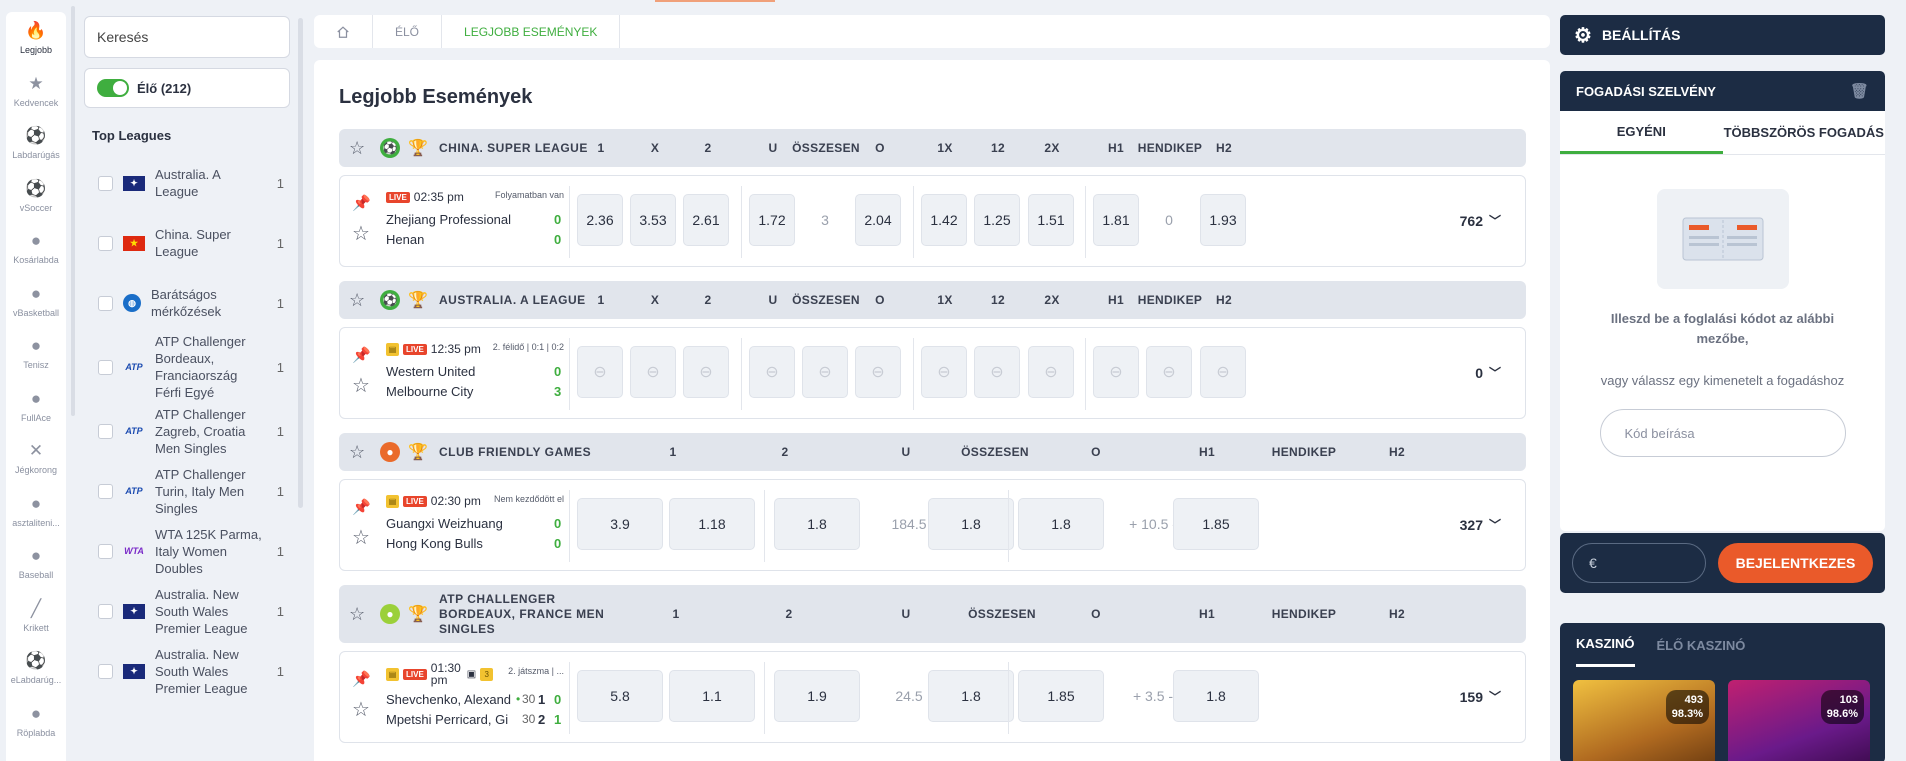 The height and width of the screenshot is (761, 1906). Describe the element at coordinates (1051, 220) in the screenshot. I see `odd-button: 1.51` at that location.